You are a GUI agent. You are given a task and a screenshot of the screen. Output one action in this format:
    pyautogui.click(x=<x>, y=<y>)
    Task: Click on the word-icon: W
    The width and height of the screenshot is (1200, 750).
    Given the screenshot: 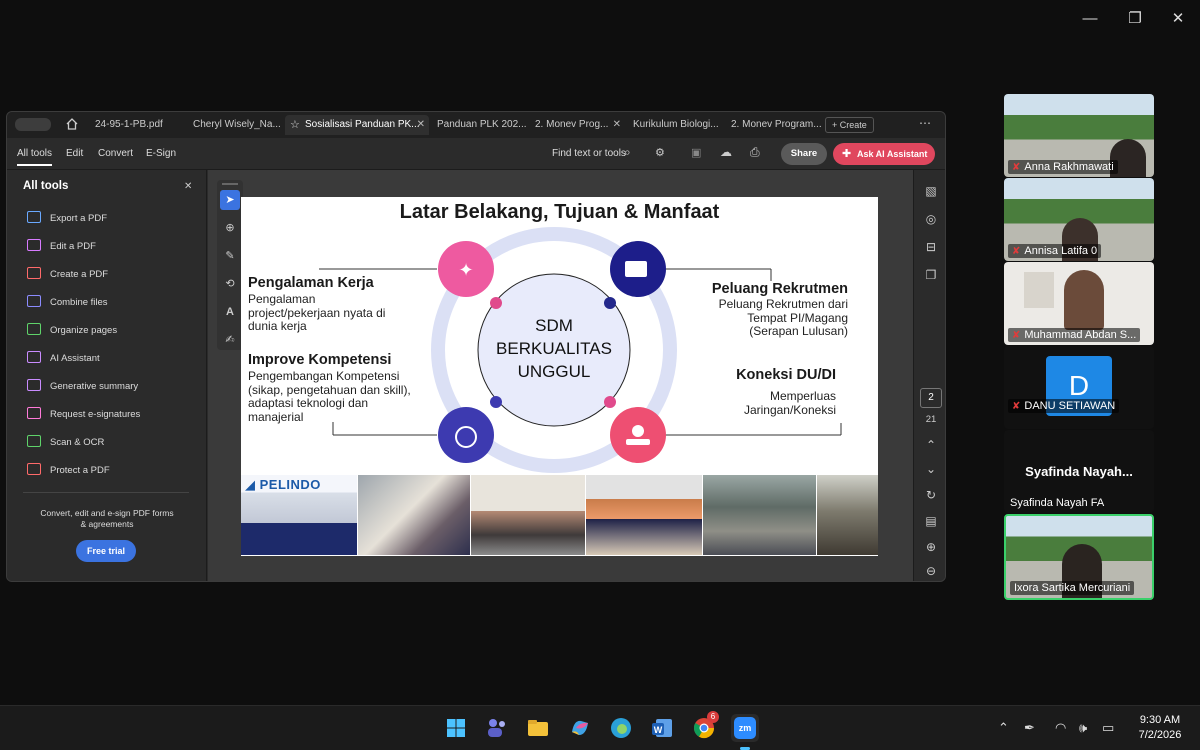 What is the action you would take?
    pyautogui.click(x=662, y=728)
    